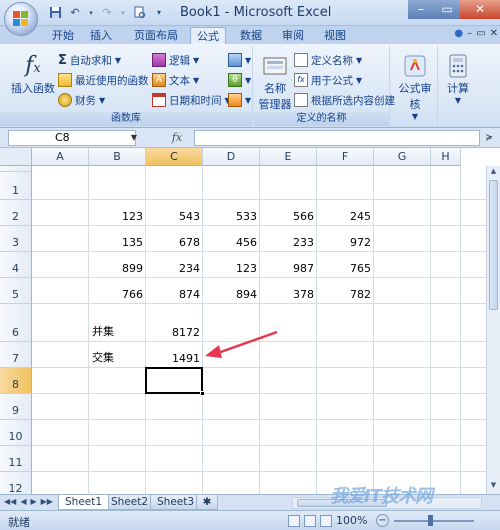 The width and height of the screenshot is (500, 530). Describe the element at coordinates (62, 60) in the screenshot. I see `sigma-icon: Σ` at that location.